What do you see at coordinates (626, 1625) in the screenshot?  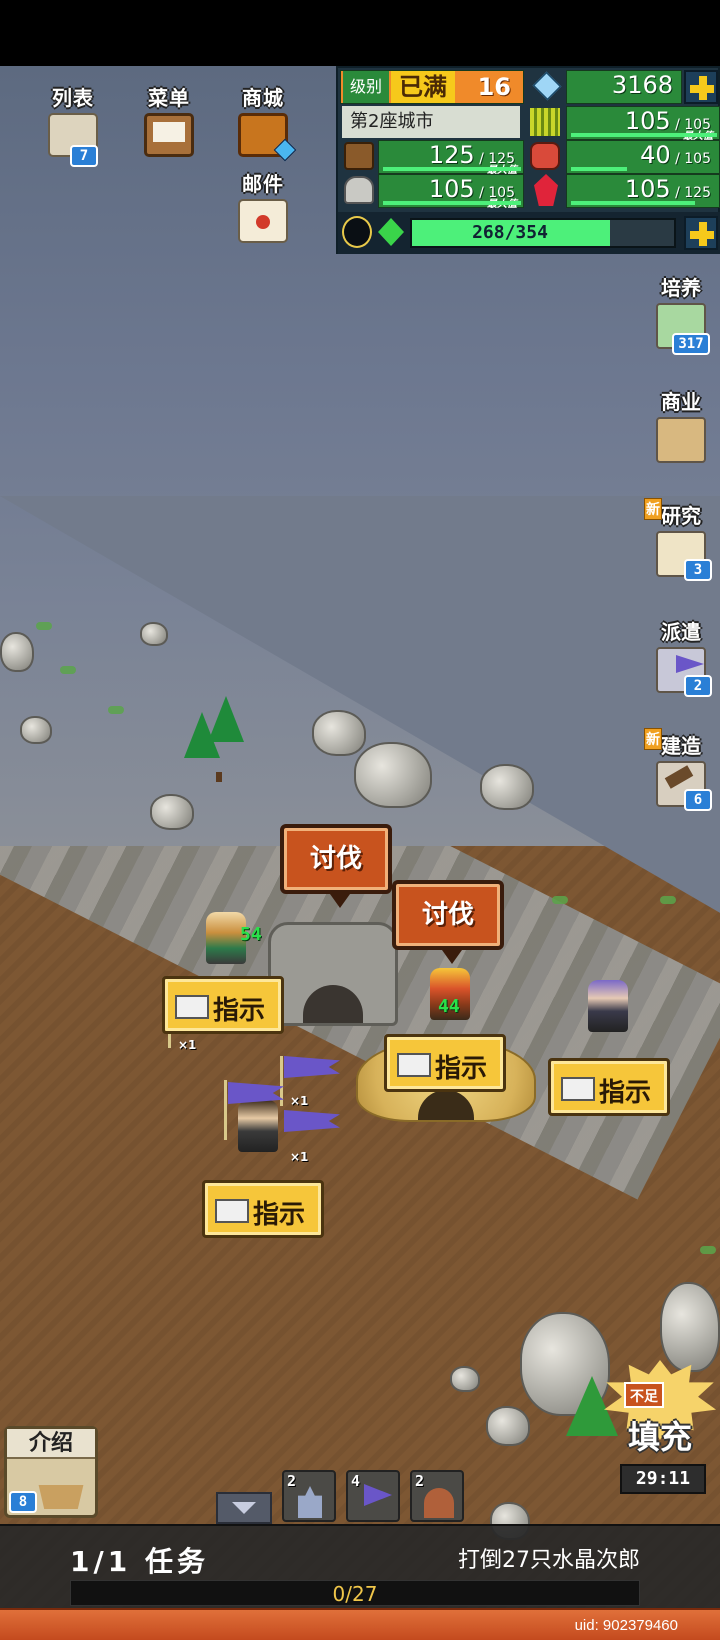 I see `user-id: uid: 902379460` at bounding box center [626, 1625].